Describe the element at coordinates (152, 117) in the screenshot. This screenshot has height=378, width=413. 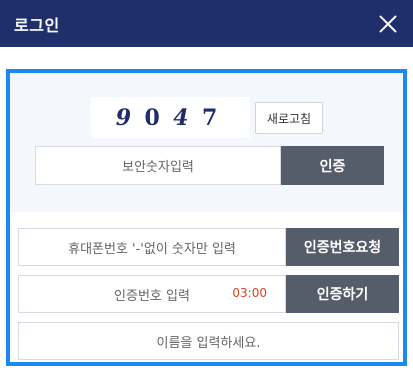
I see `captcha-digit: 0` at that location.